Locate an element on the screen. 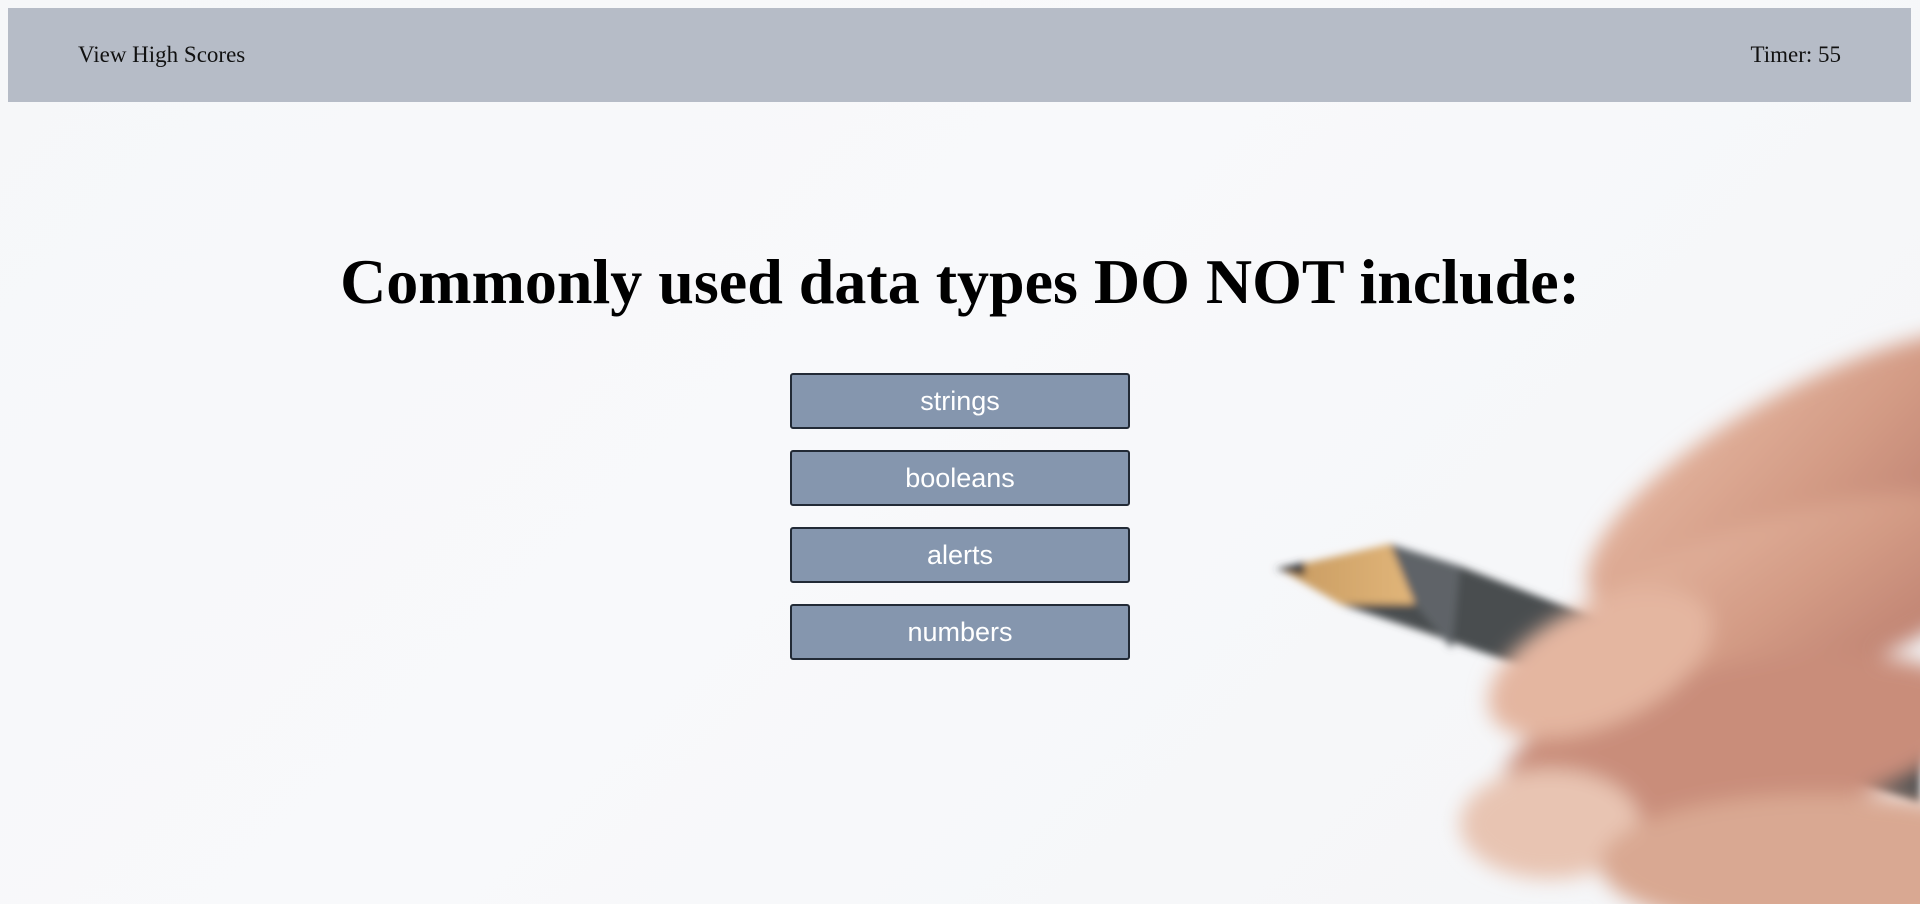 The image size is (1920, 904). answer-button-alerts: alerts is located at coordinates (960, 555).